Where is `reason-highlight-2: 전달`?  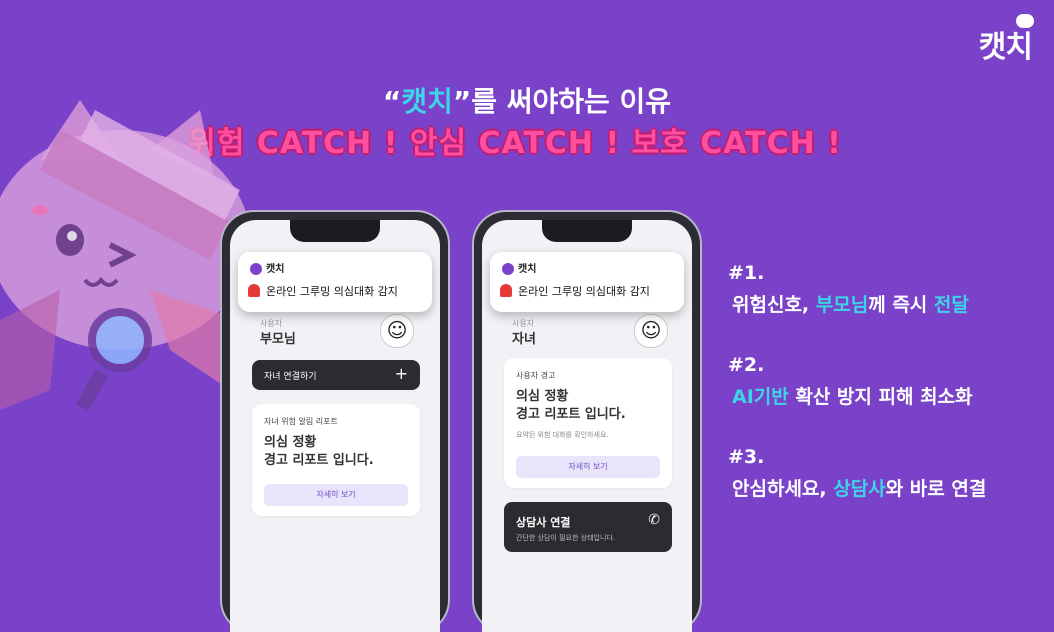 reason-highlight-2: 전달 is located at coordinates (951, 305).